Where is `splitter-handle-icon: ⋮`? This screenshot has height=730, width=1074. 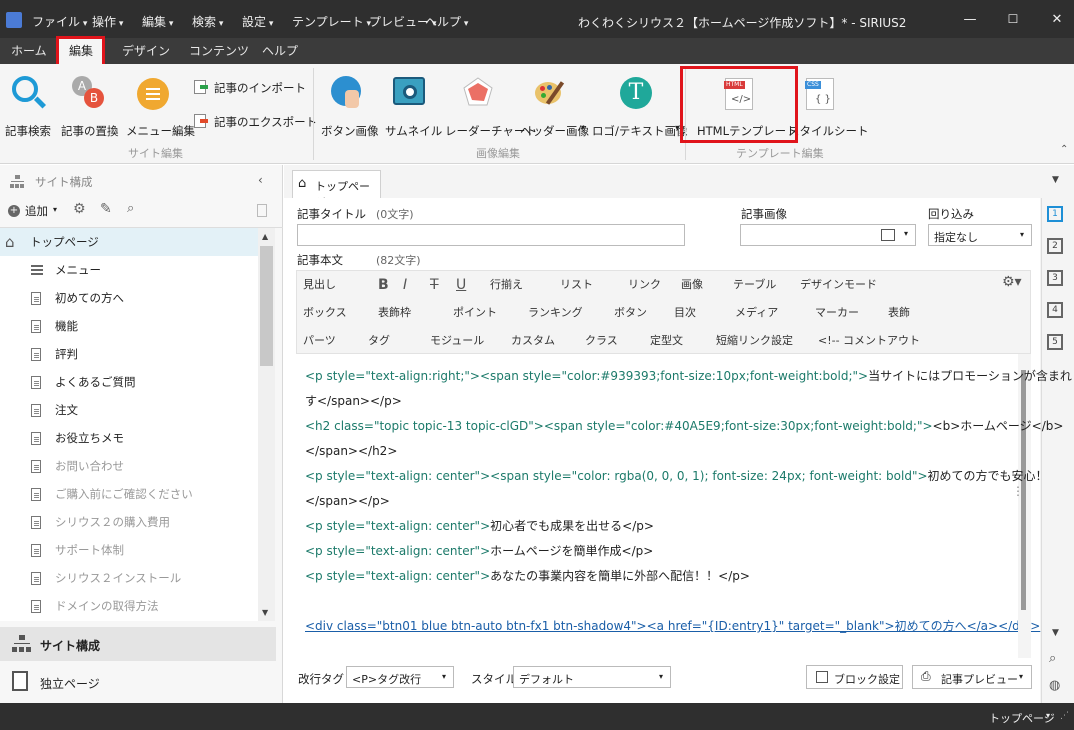
splitter-handle-icon: ⋮ is located at coordinates (1018, 491).